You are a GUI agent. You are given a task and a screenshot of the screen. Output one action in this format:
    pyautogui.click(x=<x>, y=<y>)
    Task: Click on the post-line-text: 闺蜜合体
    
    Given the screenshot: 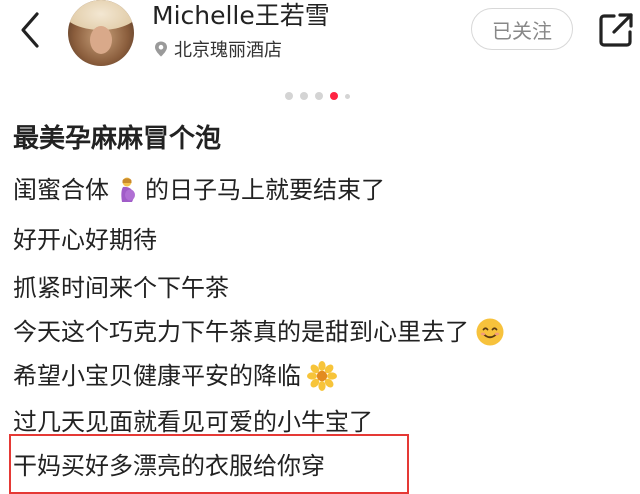 What is the action you would take?
    pyautogui.click(x=61, y=190)
    